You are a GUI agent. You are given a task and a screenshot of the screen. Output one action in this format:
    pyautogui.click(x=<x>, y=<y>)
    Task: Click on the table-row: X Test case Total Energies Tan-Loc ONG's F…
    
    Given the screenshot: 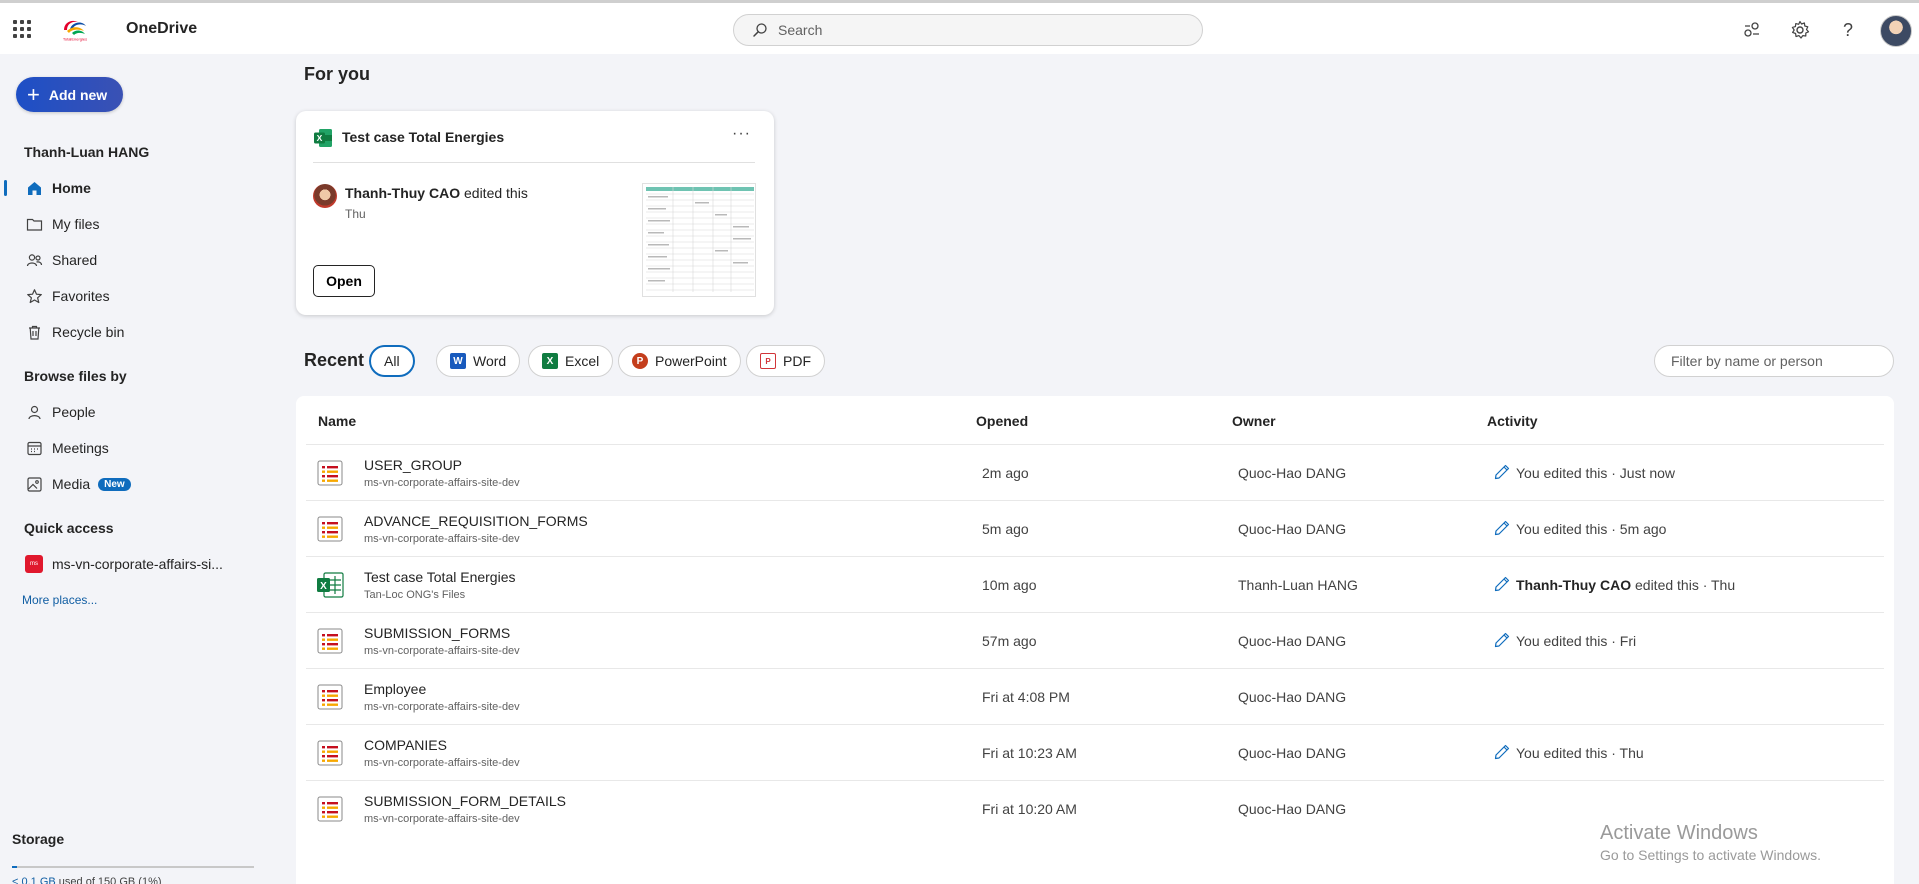 What is the action you would take?
    pyautogui.click(x=1095, y=584)
    